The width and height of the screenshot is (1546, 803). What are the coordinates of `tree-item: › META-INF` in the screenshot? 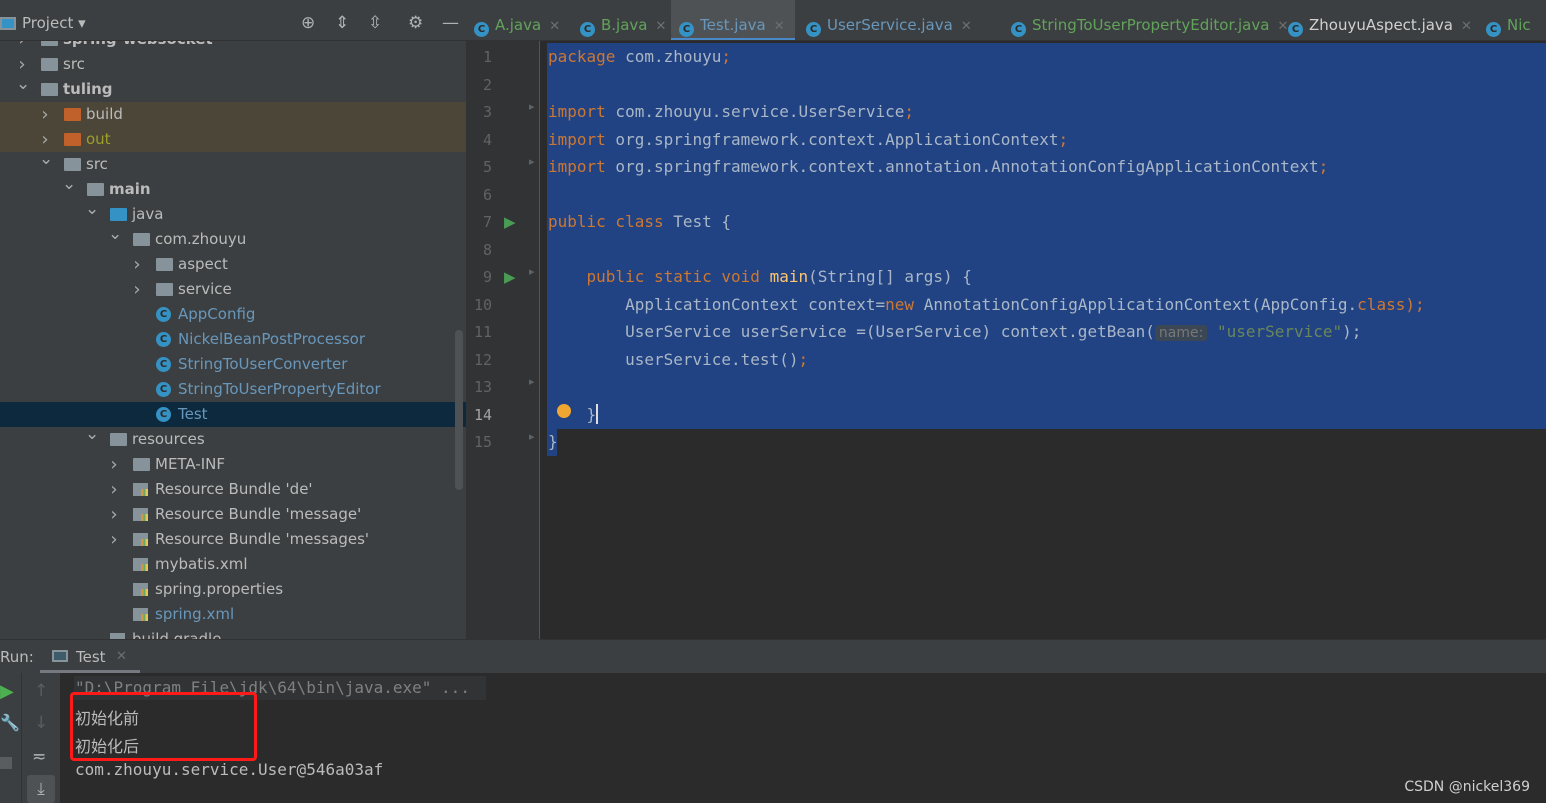 It's located at (233, 464).